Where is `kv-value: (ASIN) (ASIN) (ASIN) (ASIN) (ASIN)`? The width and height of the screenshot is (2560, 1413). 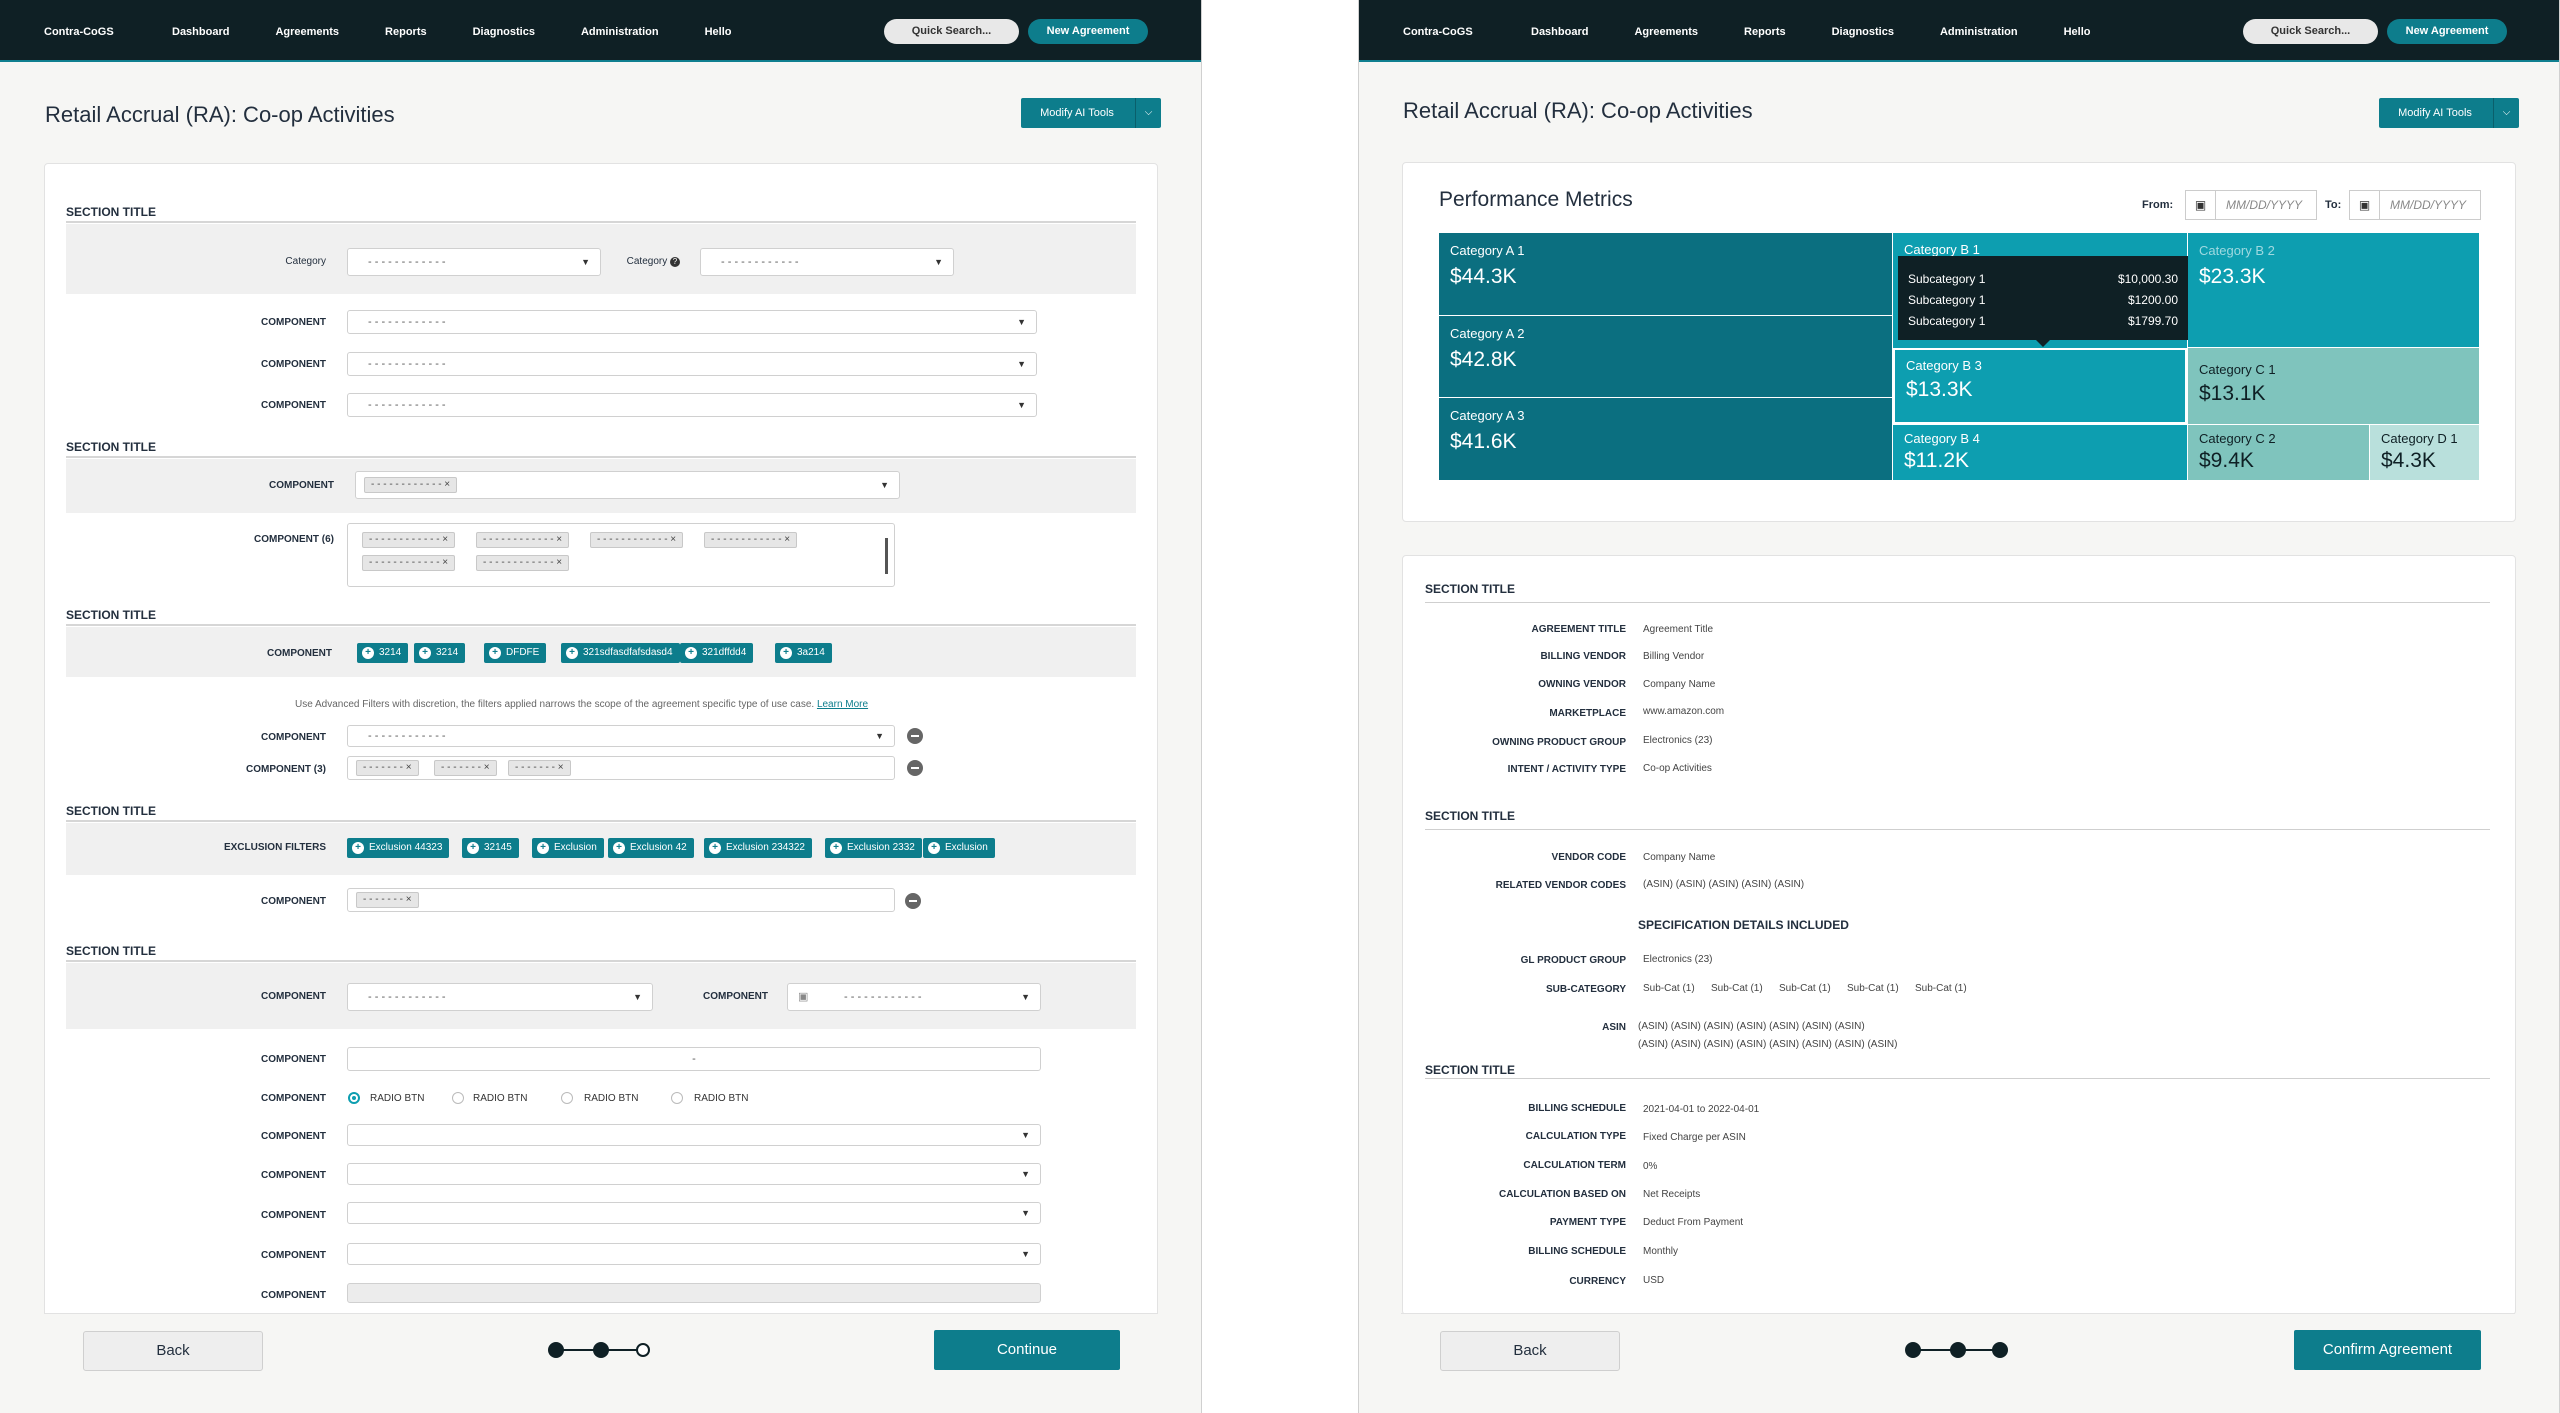
kv-value: (ASIN) (ASIN) (ASIN) (ASIN) (ASIN) is located at coordinates (1724, 884).